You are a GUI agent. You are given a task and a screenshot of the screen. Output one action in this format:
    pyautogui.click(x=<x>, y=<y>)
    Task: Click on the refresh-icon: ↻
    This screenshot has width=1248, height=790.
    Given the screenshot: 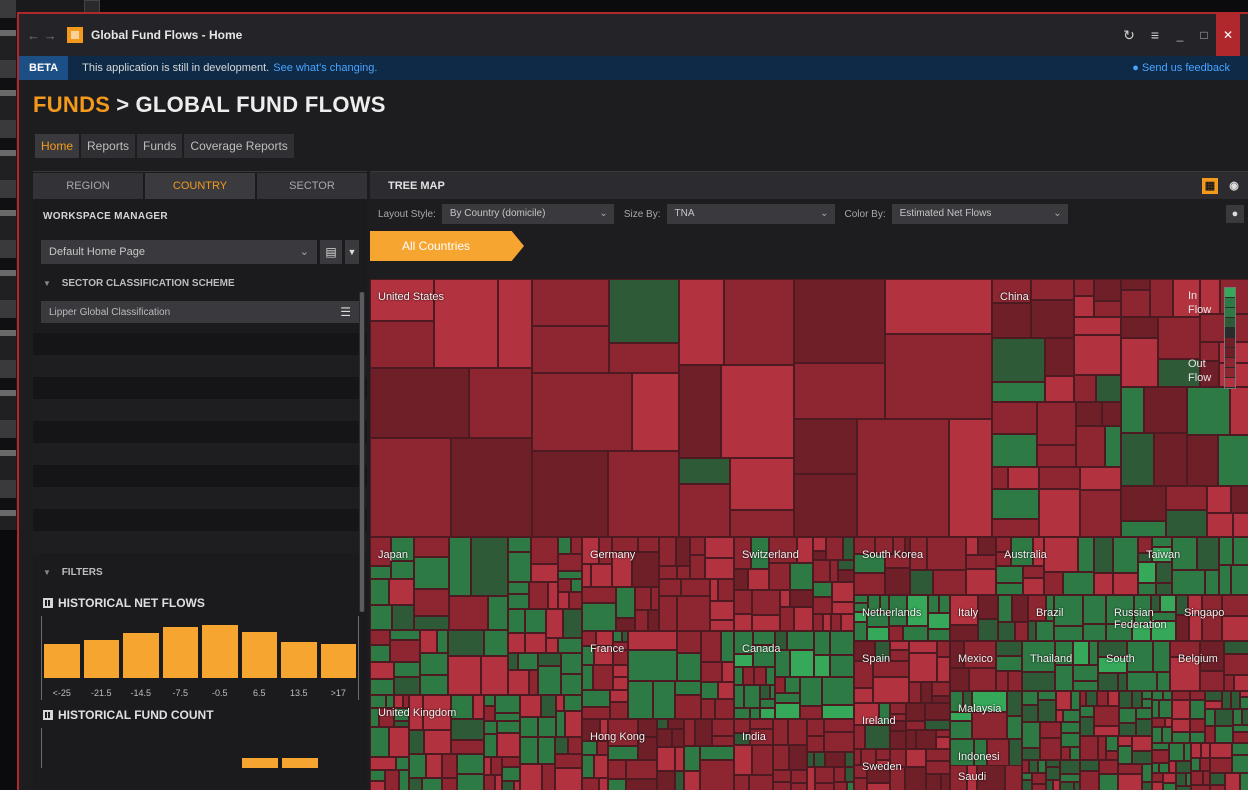 What is the action you would take?
    pyautogui.click(x=1129, y=35)
    